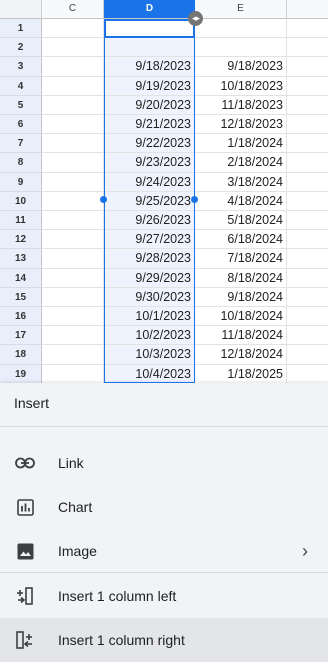 The width and height of the screenshot is (328, 662). I want to click on cell-e: 2/18/2024, so click(241, 163).